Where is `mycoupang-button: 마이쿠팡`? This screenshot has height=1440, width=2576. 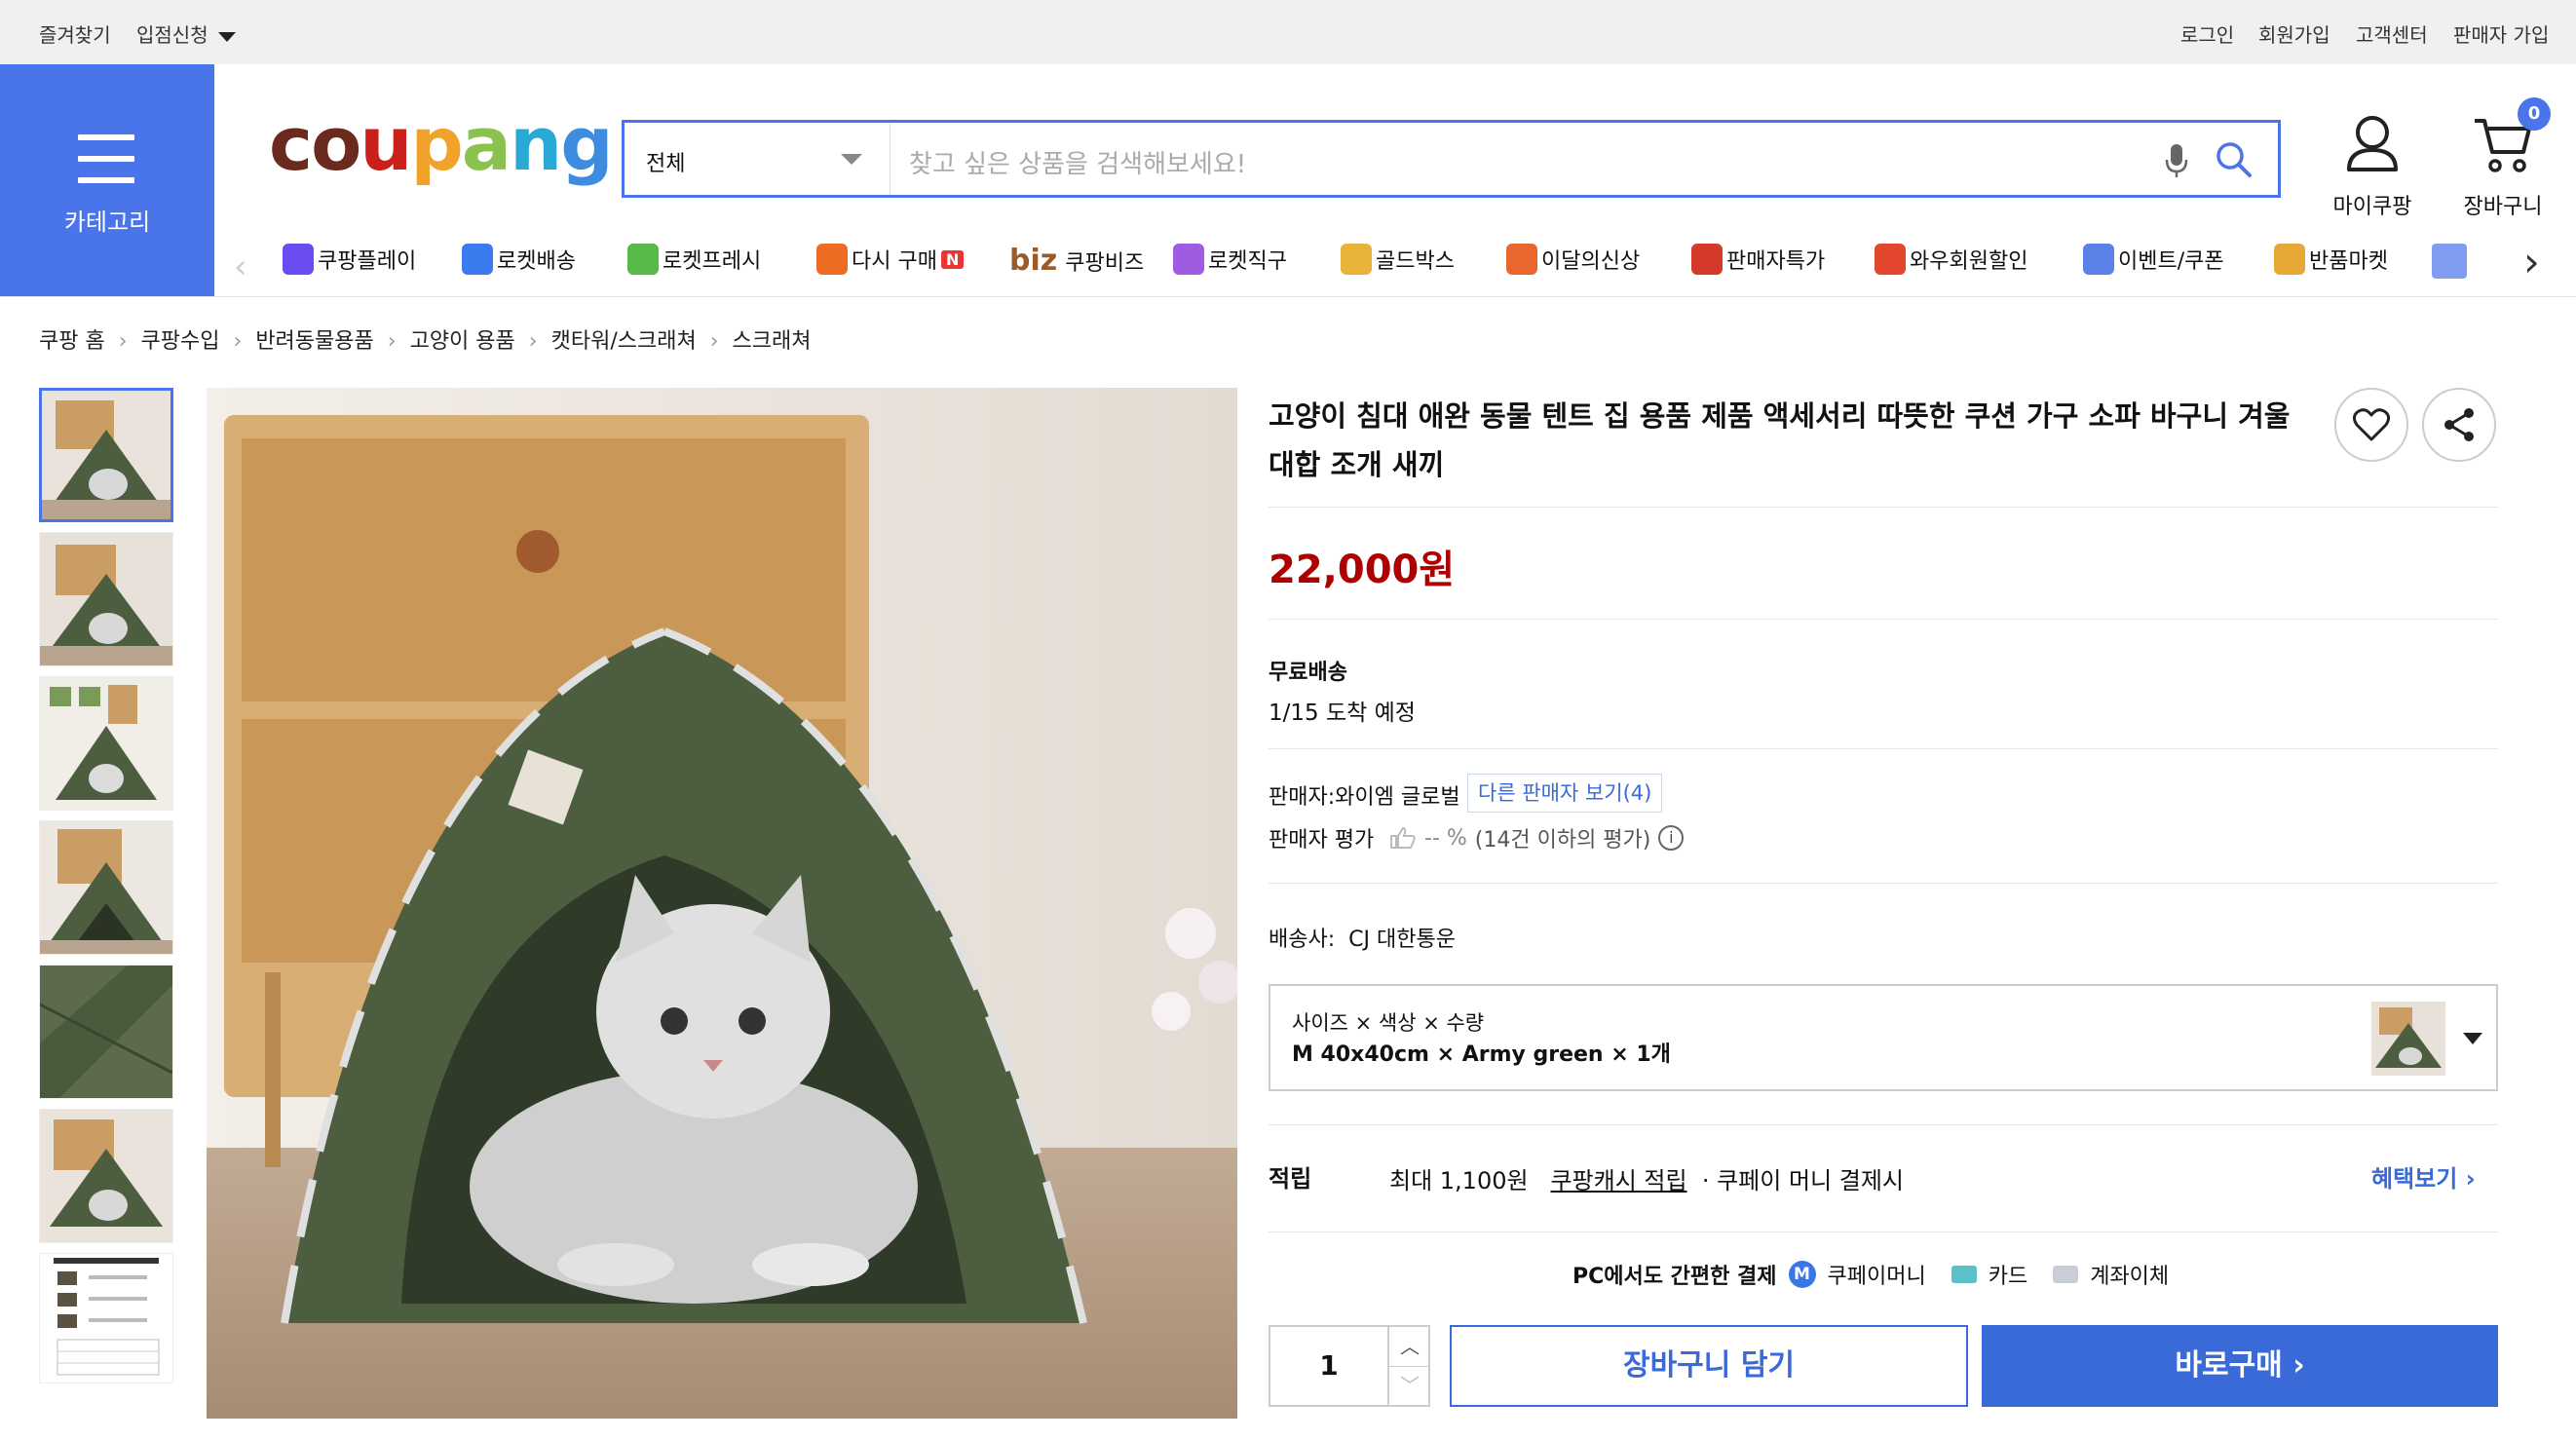
mycoupang-button: 마이쿠팡 is located at coordinates (2372, 166).